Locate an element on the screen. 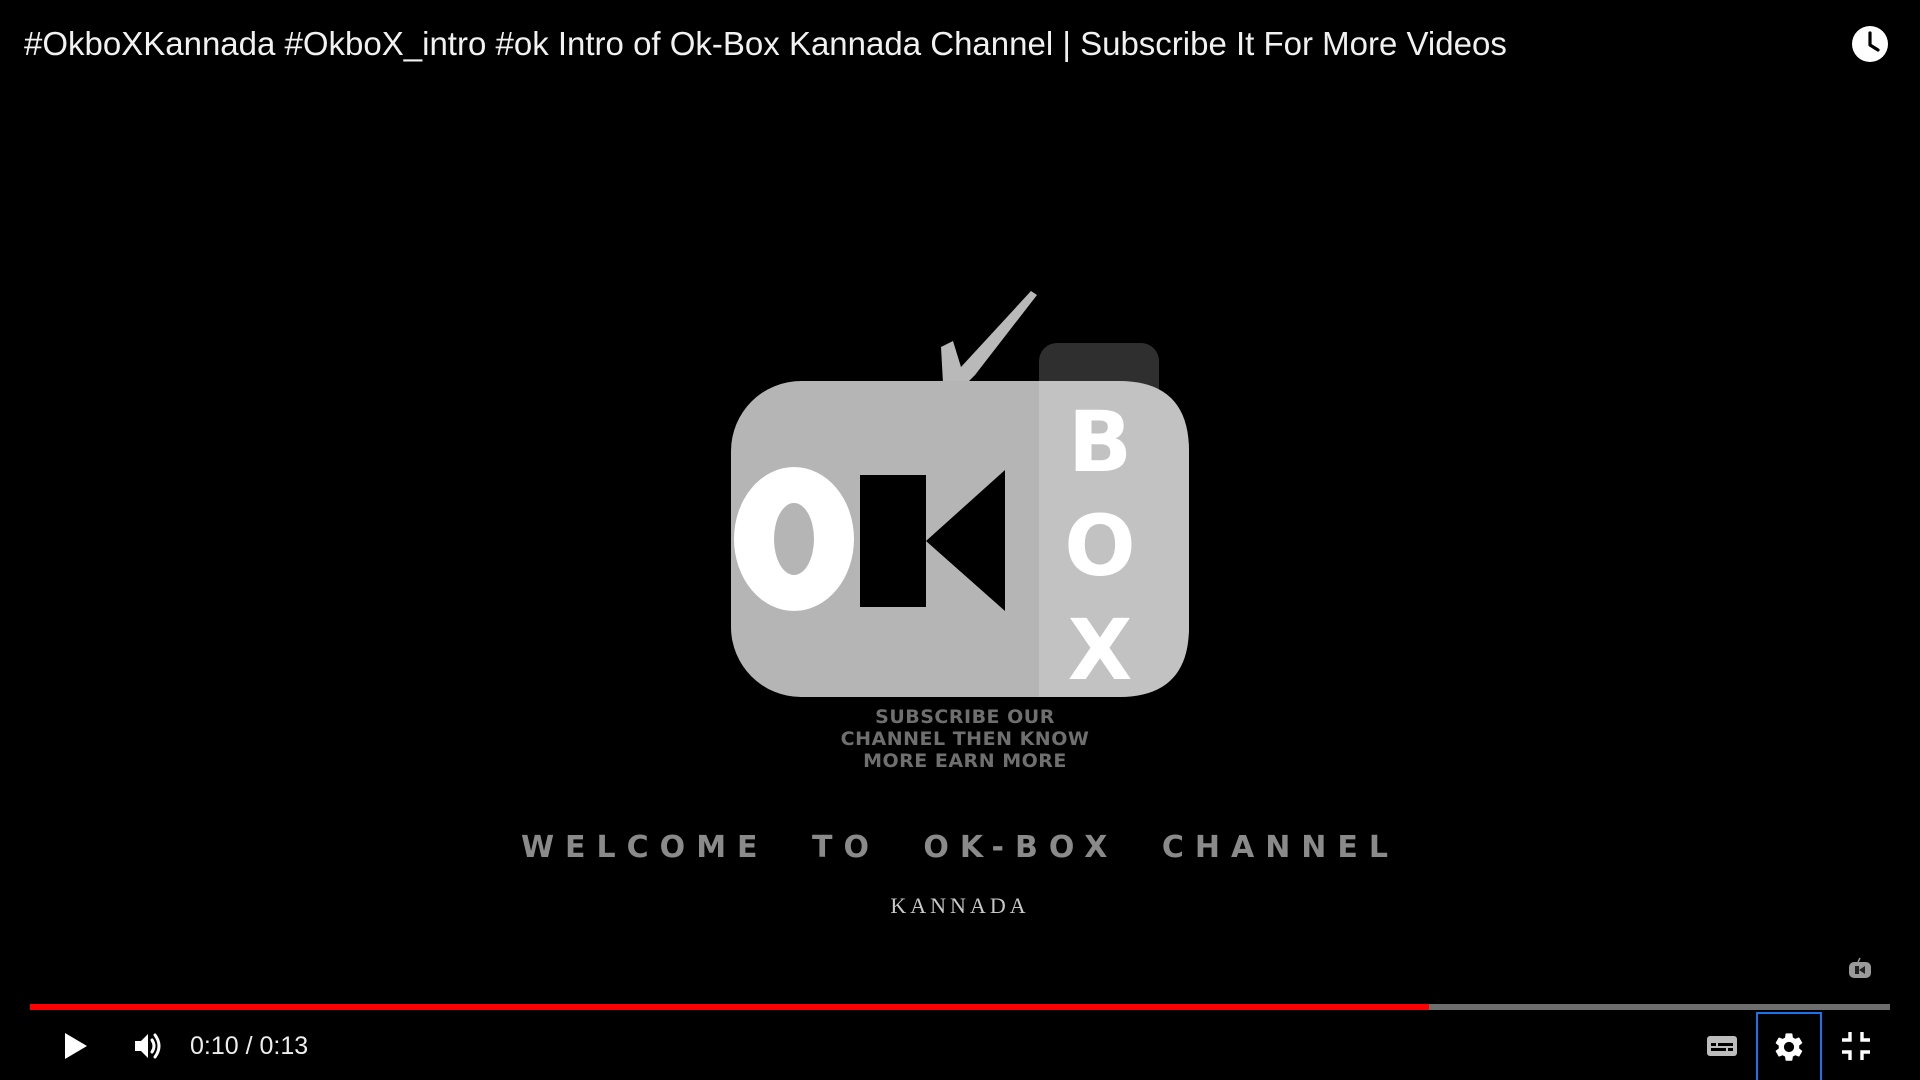  logo-o-hole is located at coordinates (794, 539).